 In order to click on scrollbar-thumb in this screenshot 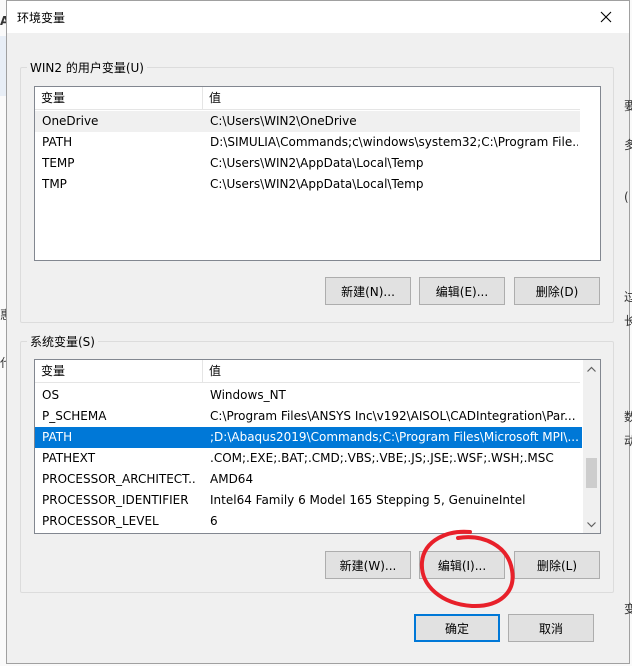, I will do `click(591, 473)`.